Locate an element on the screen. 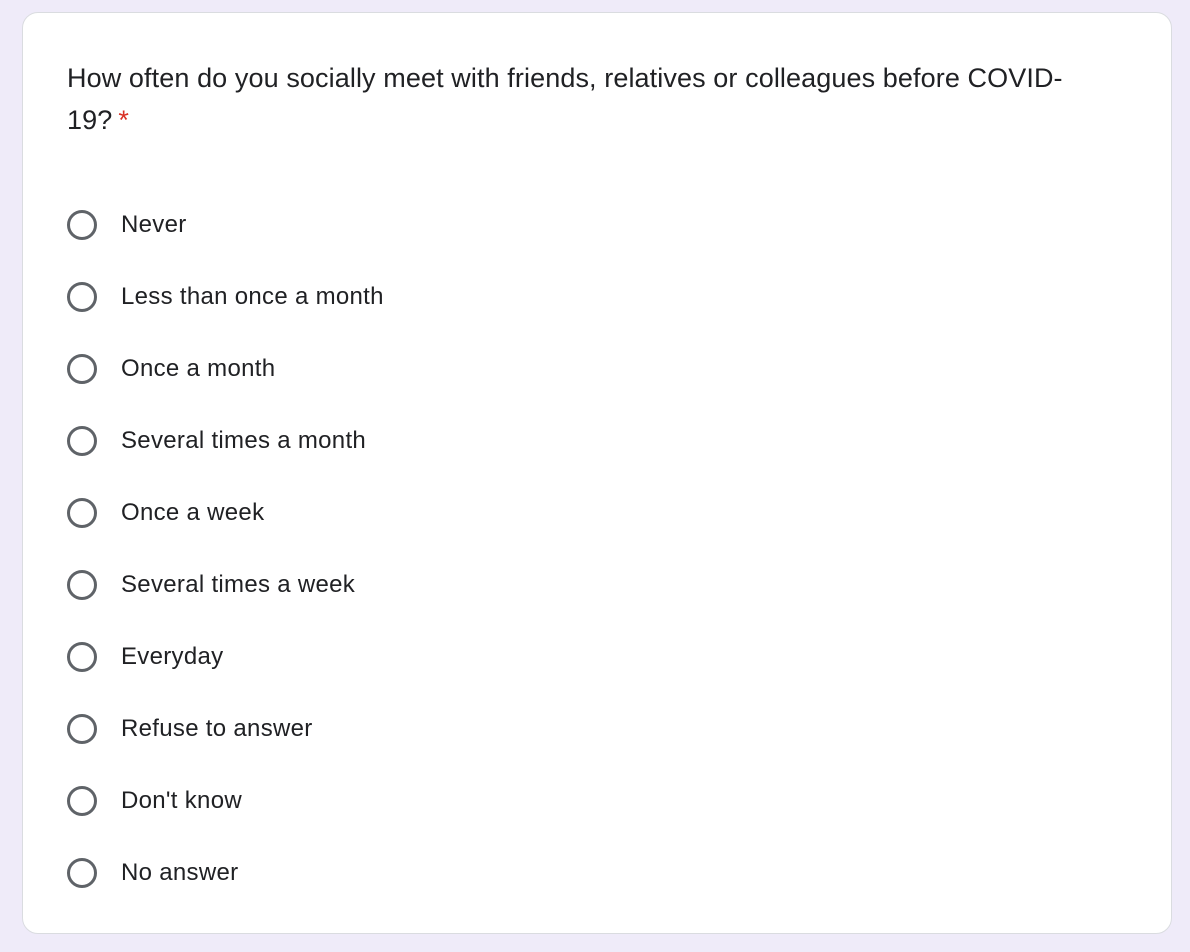 The height and width of the screenshot is (952, 1190). option-less-than-once-a-month: Less than once a month is located at coordinates (225, 297).